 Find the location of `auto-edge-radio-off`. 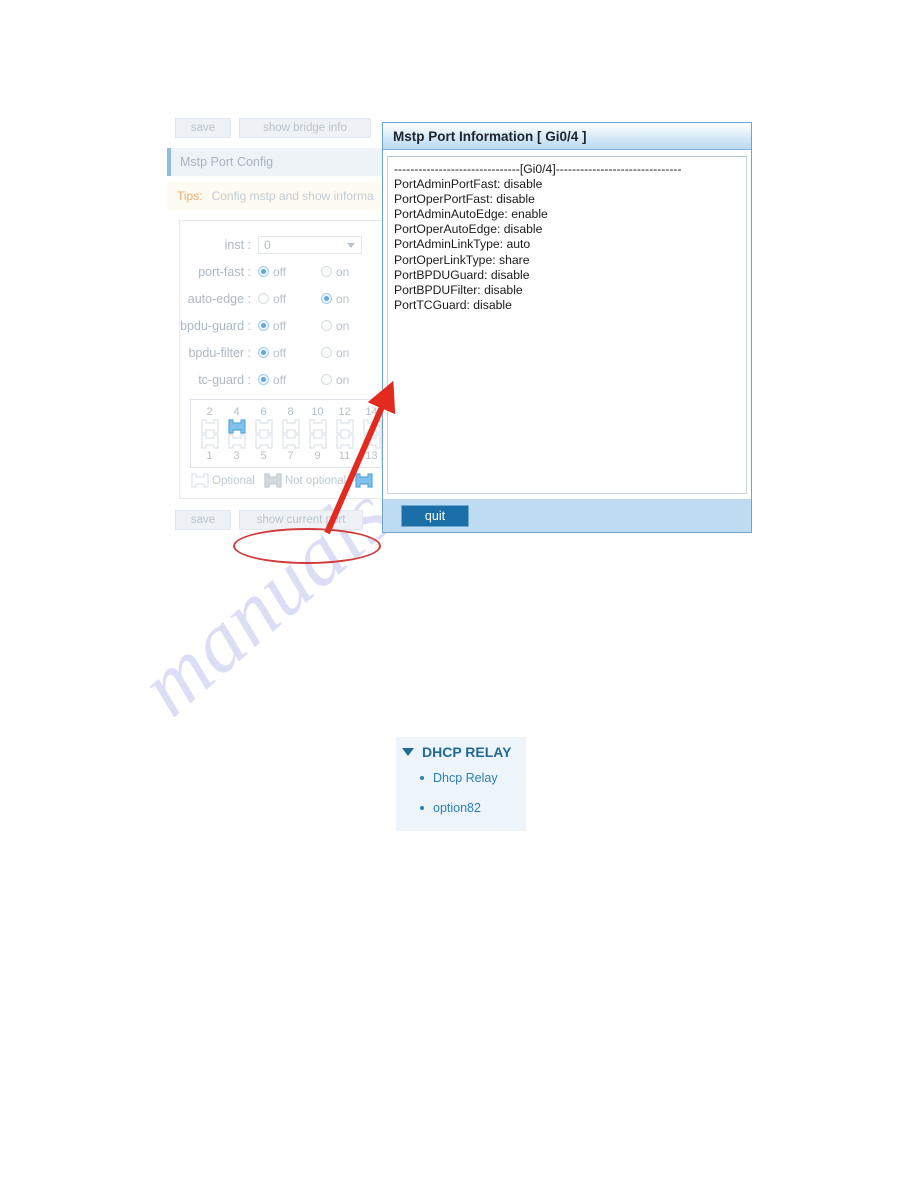

auto-edge-radio-off is located at coordinates (263, 298).